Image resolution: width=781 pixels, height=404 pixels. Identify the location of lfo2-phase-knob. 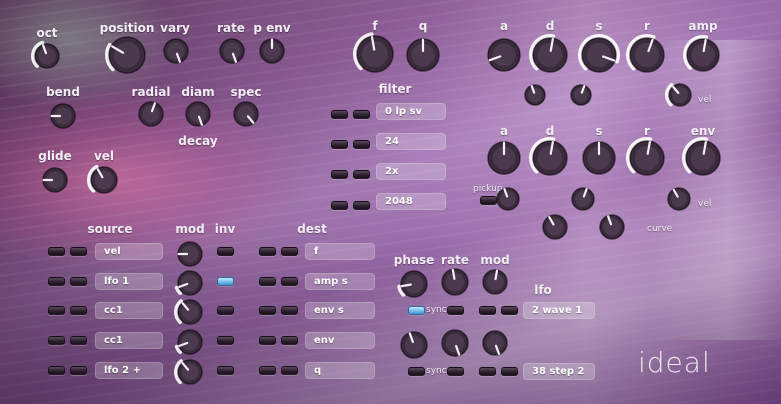
(414, 345).